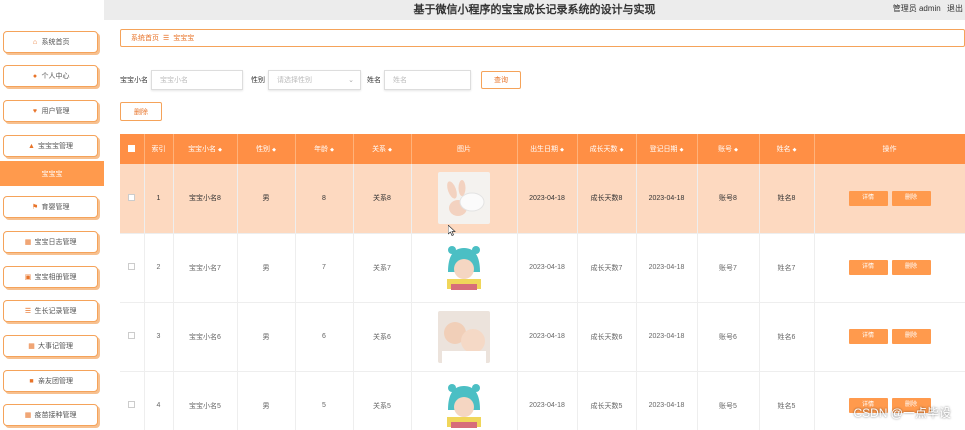 The height and width of the screenshot is (430, 965). What do you see at coordinates (728, 400) in the screenshot?
I see `cell-account: 账号5` at bounding box center [728, 400].